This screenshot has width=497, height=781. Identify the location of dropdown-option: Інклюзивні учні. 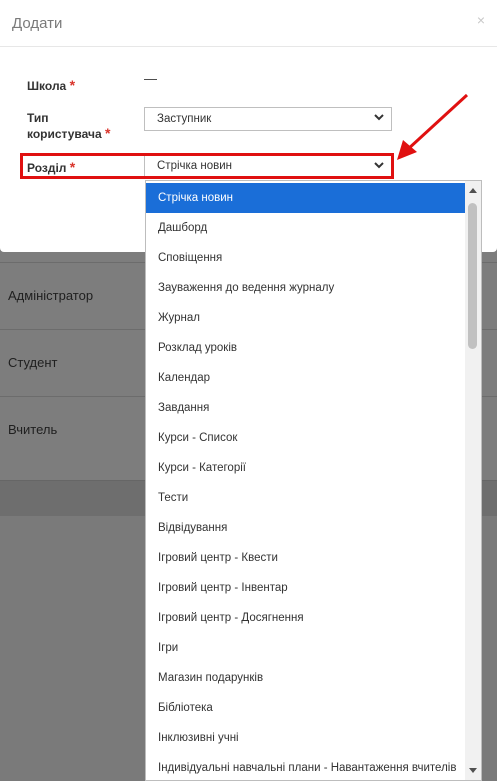
(305, 738).